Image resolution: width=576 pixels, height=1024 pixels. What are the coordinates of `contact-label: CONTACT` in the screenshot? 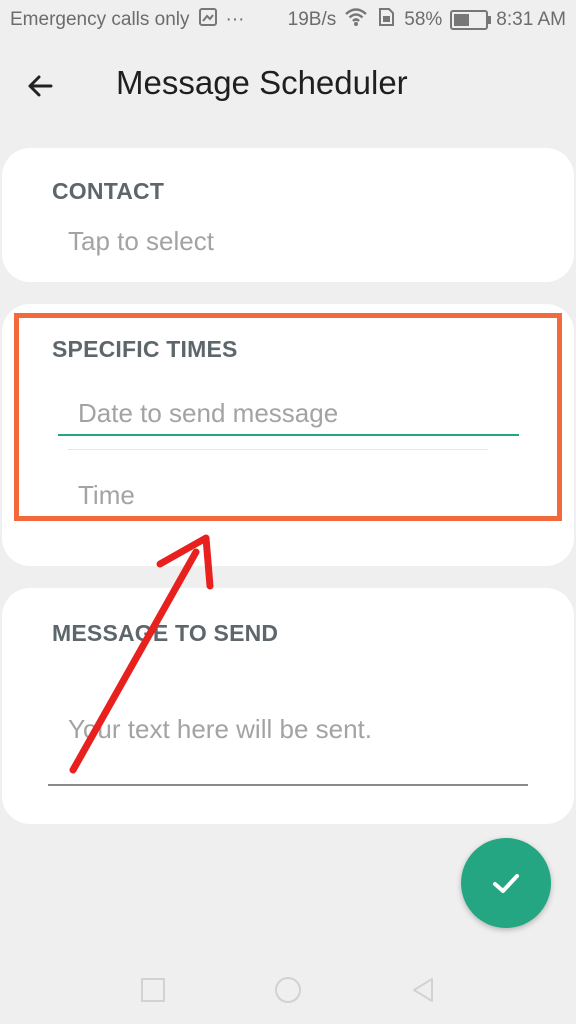 It's located at (108, 191).